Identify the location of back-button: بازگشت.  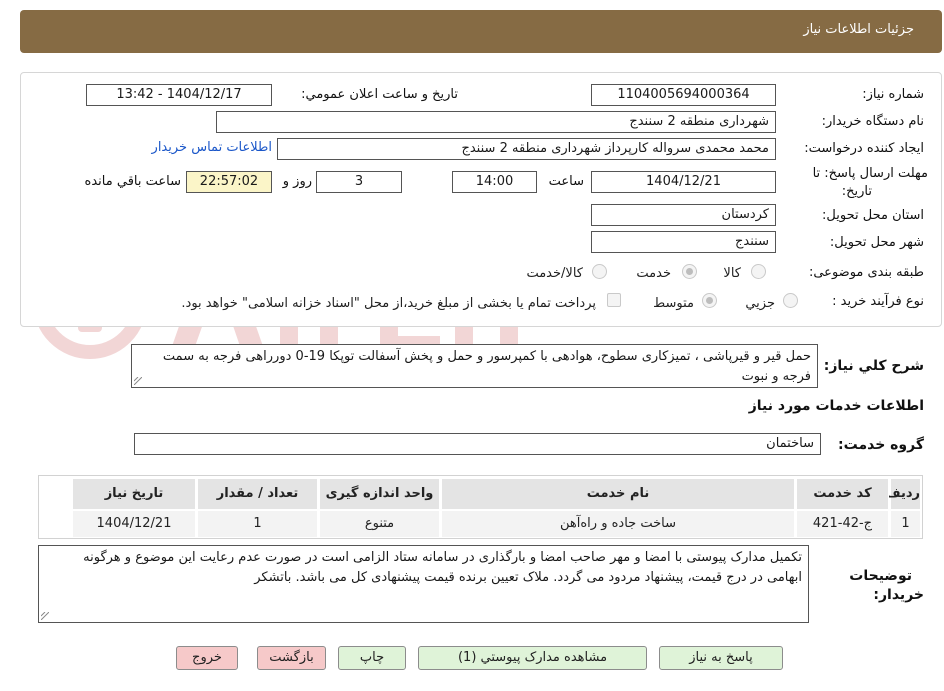
(291, 658).